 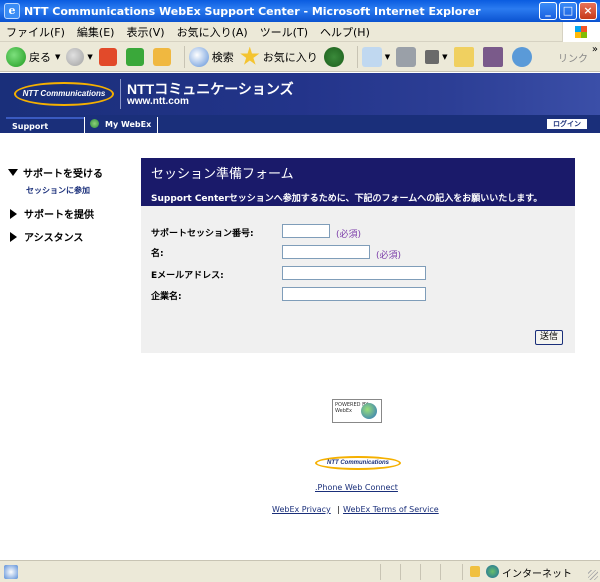 I want to click on name-required: (必須), so click(x=389, y=256).